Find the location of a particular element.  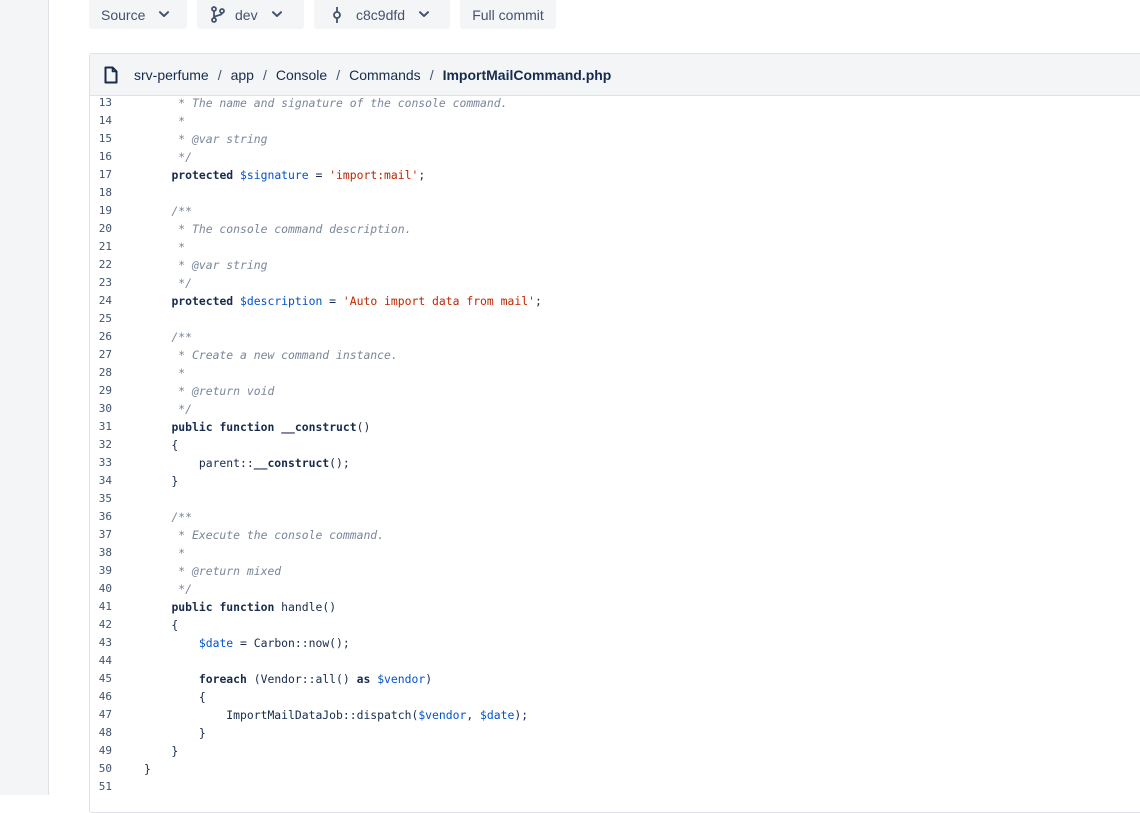

line-number: 15 is located at coordinates (101, 139).